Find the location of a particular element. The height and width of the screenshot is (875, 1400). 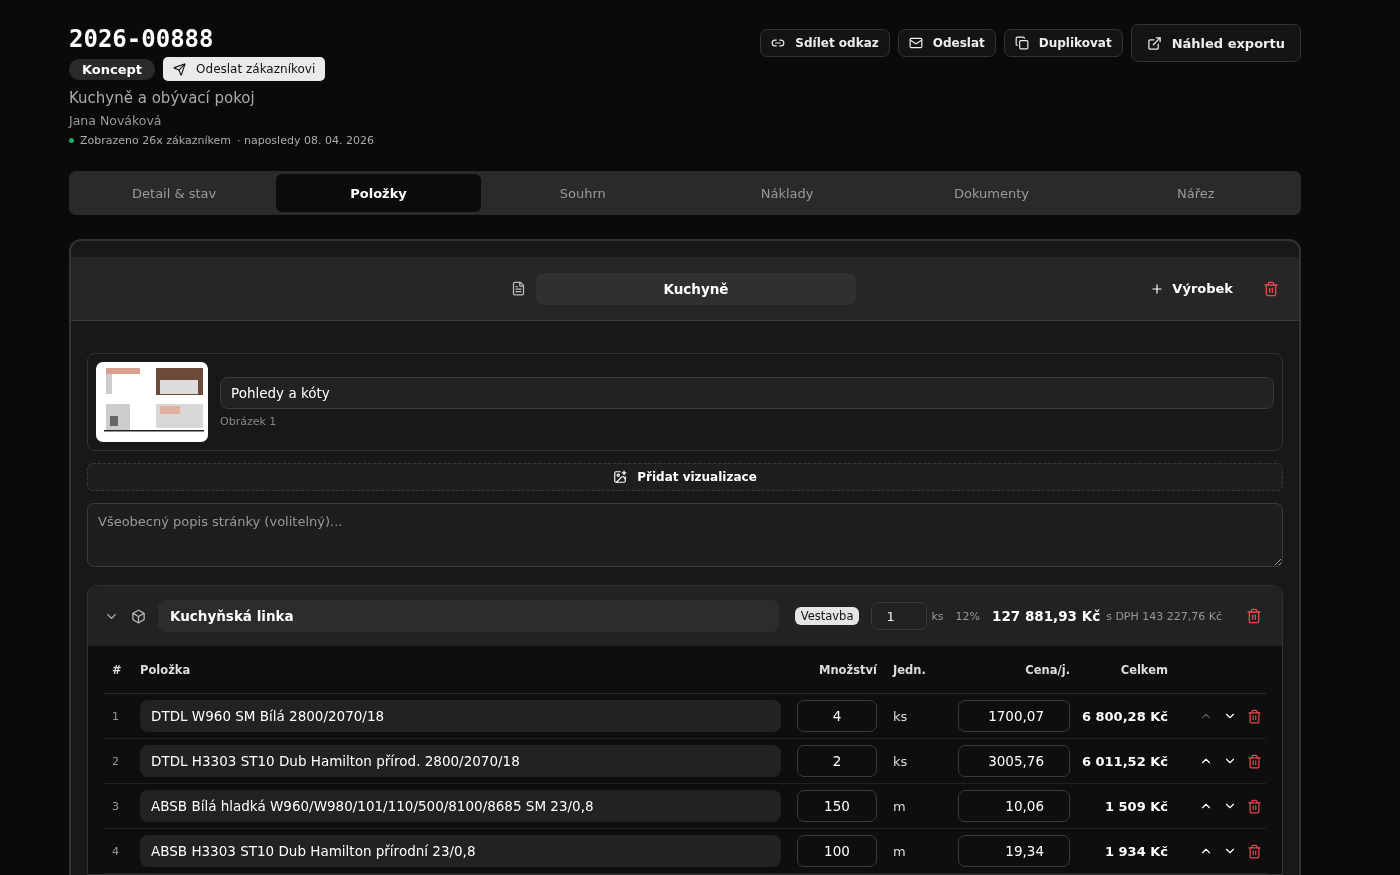

row-total: 1 934 Kč is located at coordinates (1136, 851).